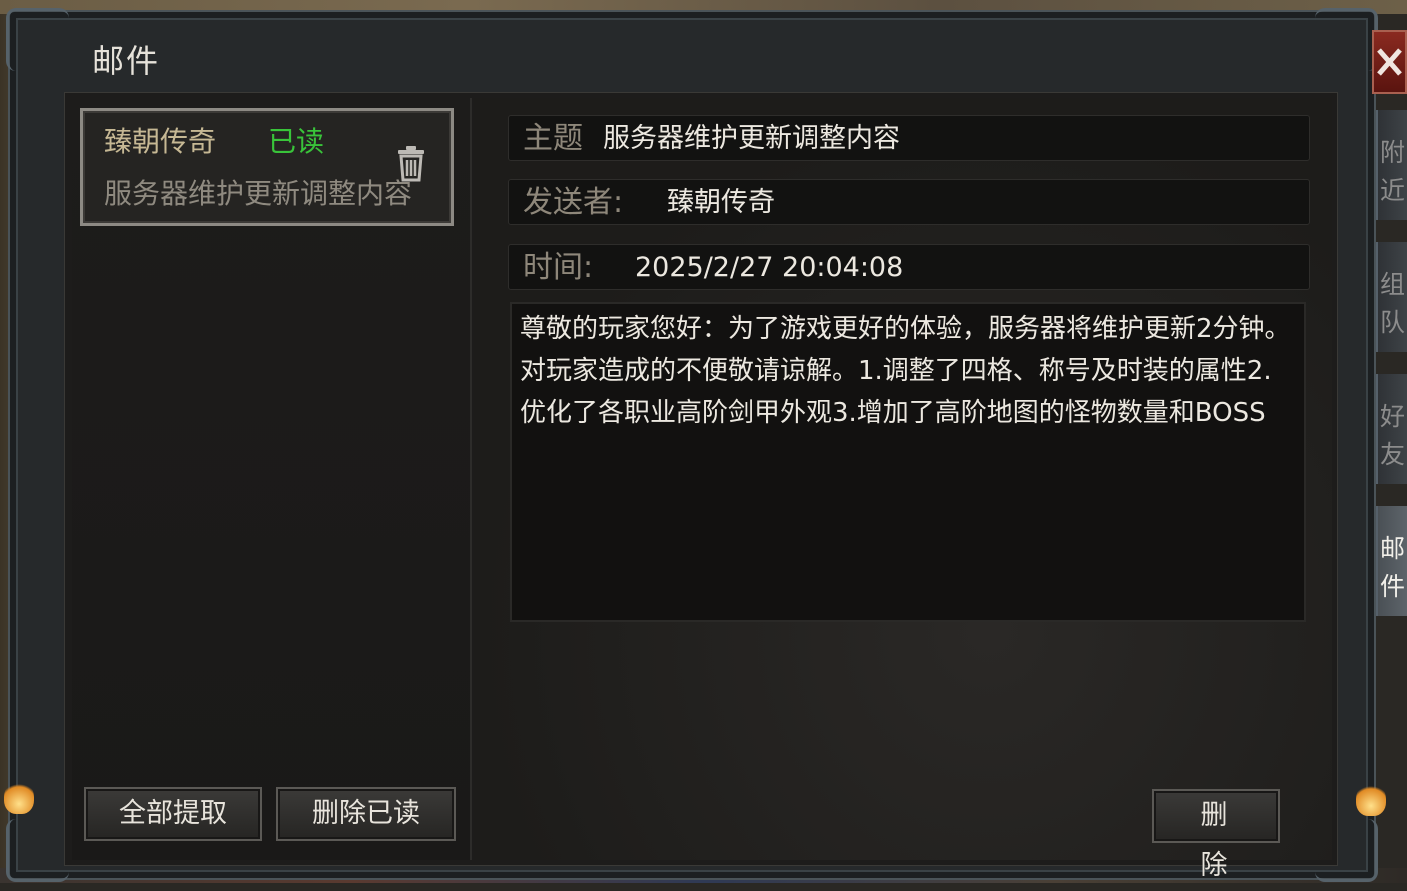 The width and height of the screenshot is (1407, 891). I want to click on sender-label: 发送者:, so click(573, 202).